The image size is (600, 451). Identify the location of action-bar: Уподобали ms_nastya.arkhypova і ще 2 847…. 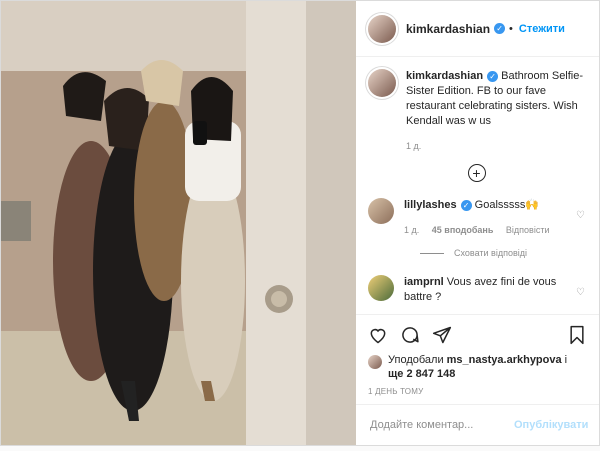
(477, 355).